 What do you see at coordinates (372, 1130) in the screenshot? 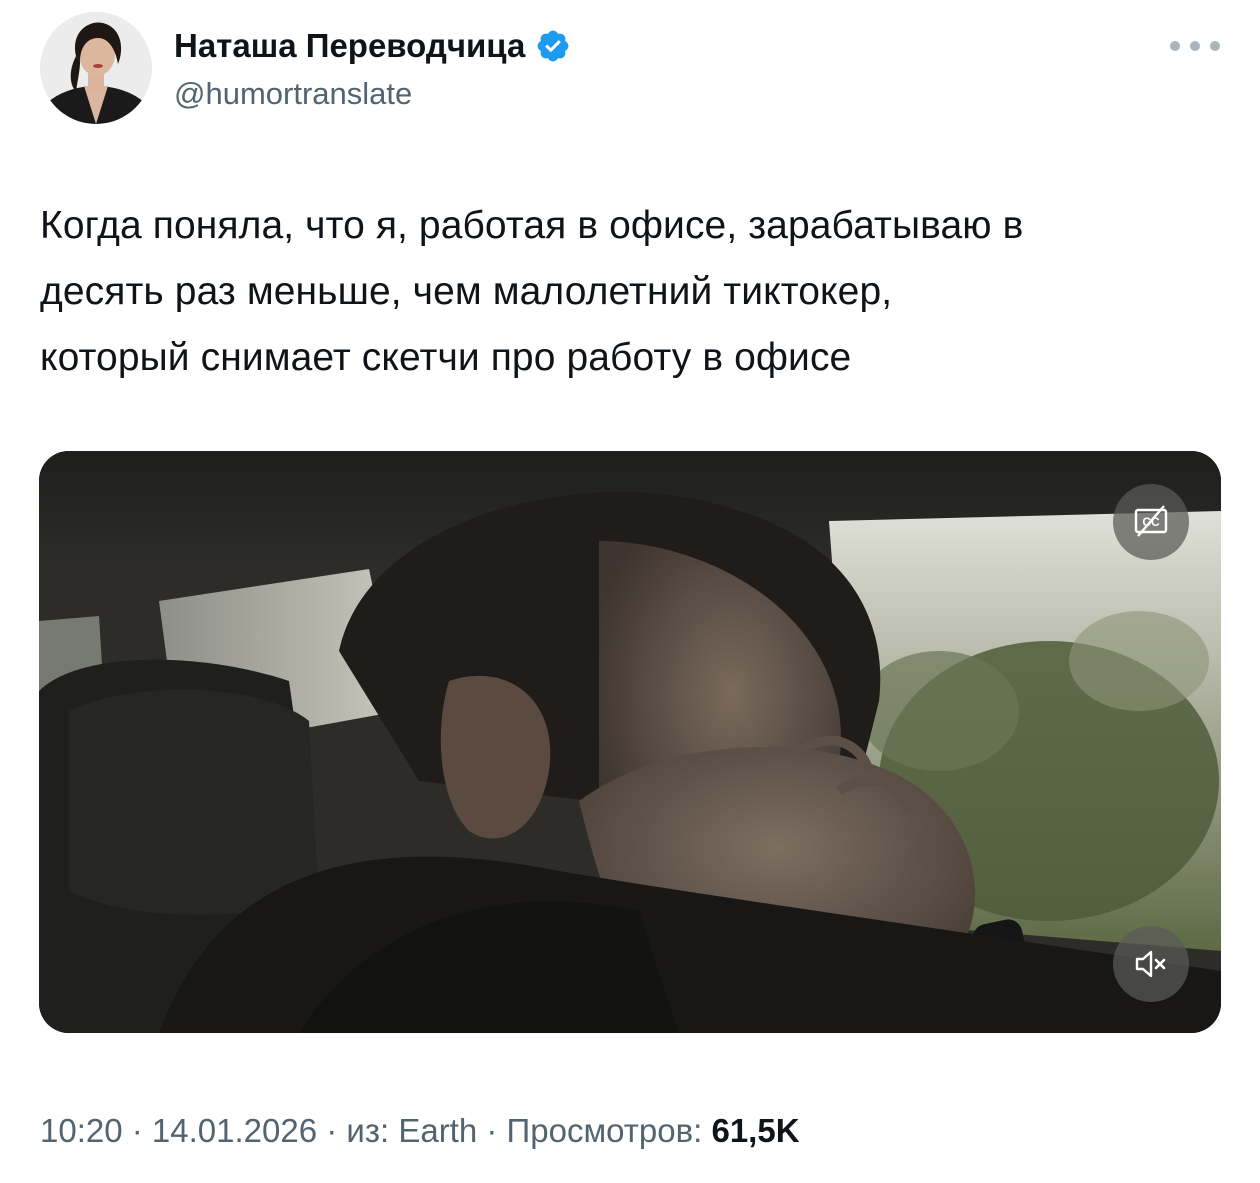
I see `source-prefix: из:` at bounding box center [372, 1130].